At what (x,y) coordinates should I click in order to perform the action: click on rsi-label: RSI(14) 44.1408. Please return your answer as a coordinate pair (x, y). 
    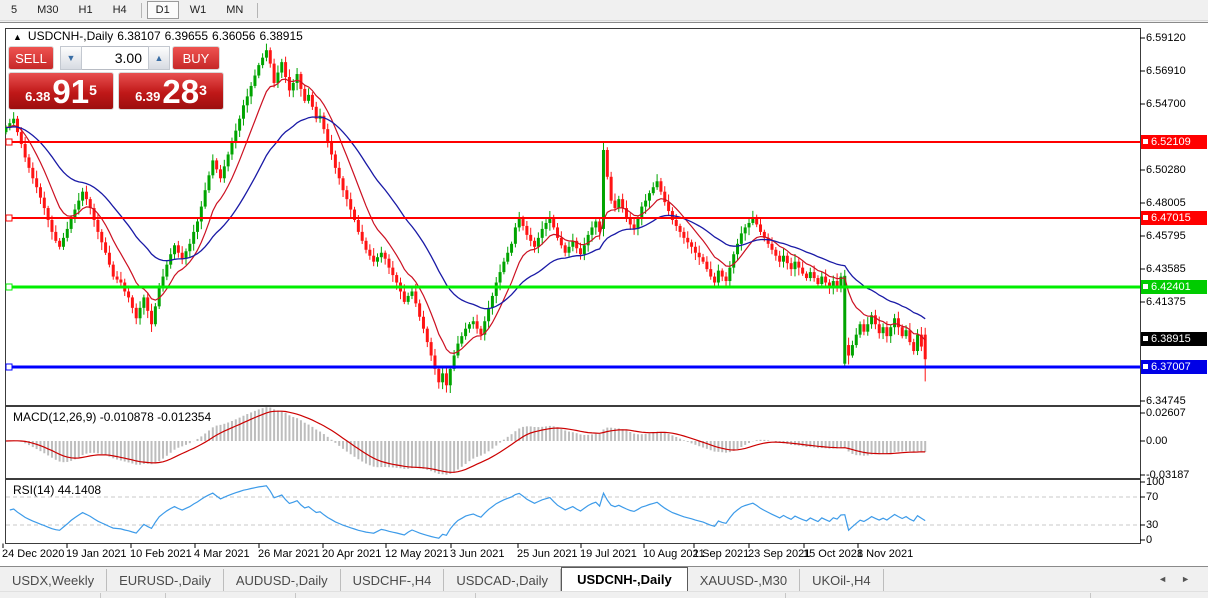
    Looking at the image, I should click on (57, 490).